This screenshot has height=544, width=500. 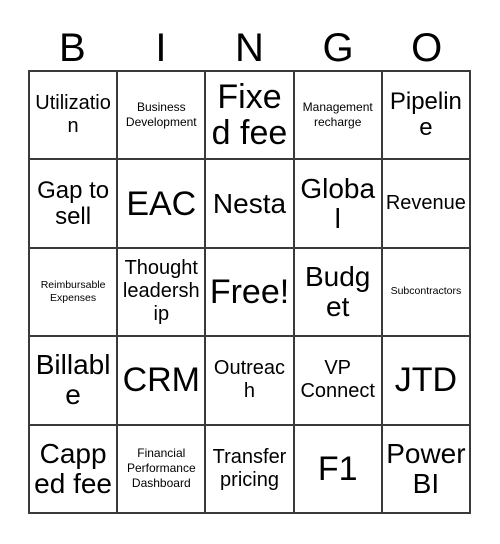 I want to click on bingo-cell-b3: Reimbursable Expenses, so click(x=74, y=293).